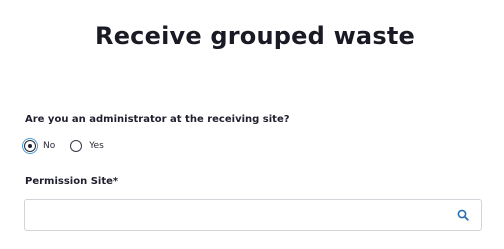  Describe the element at coordinates (76, 146) in the screenshot. I see `radio-yes-button` at that location.